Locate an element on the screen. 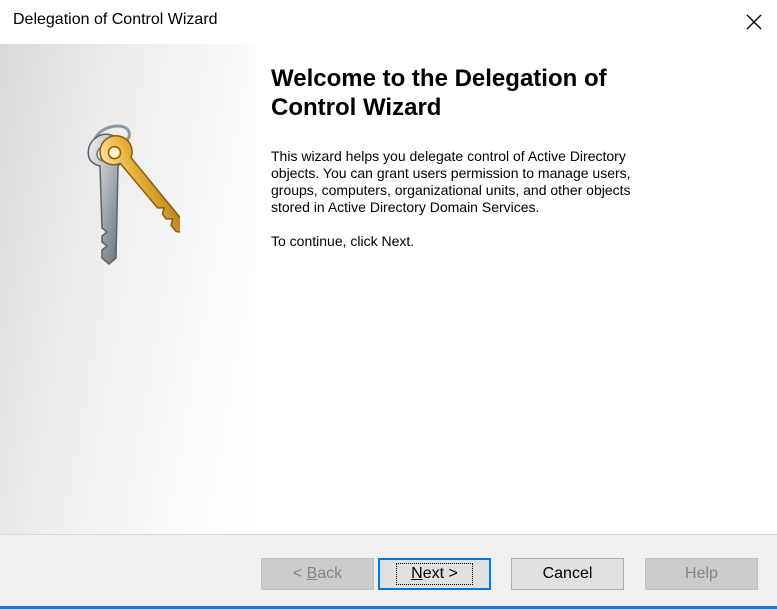 The height and width of the screenshot is (609, 777). close-icon is located at coordinates (754, 22).